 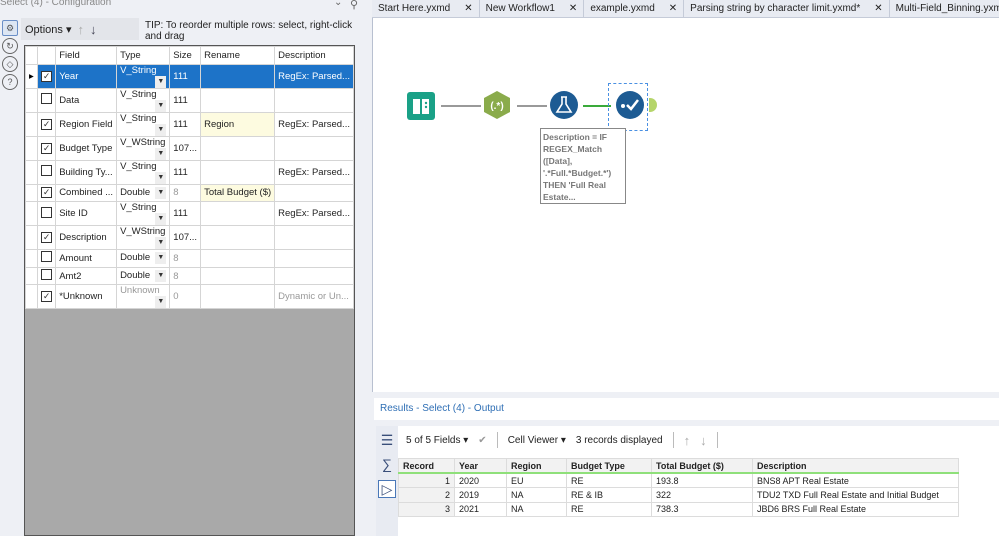 I want to click on help-icon: ?, so click(x=10, y=82).